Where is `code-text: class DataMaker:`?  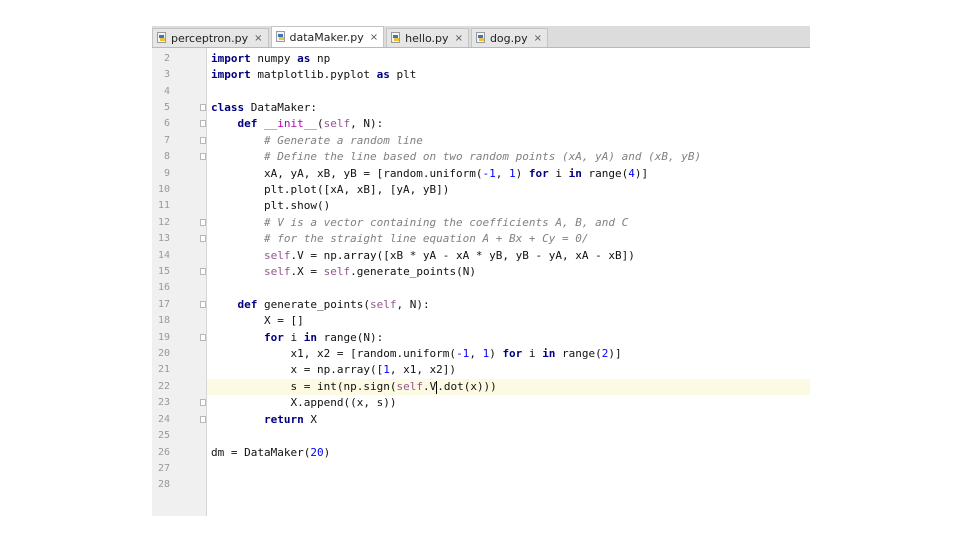 code-text: class DataMaker: is located at coordinates (264, 107).